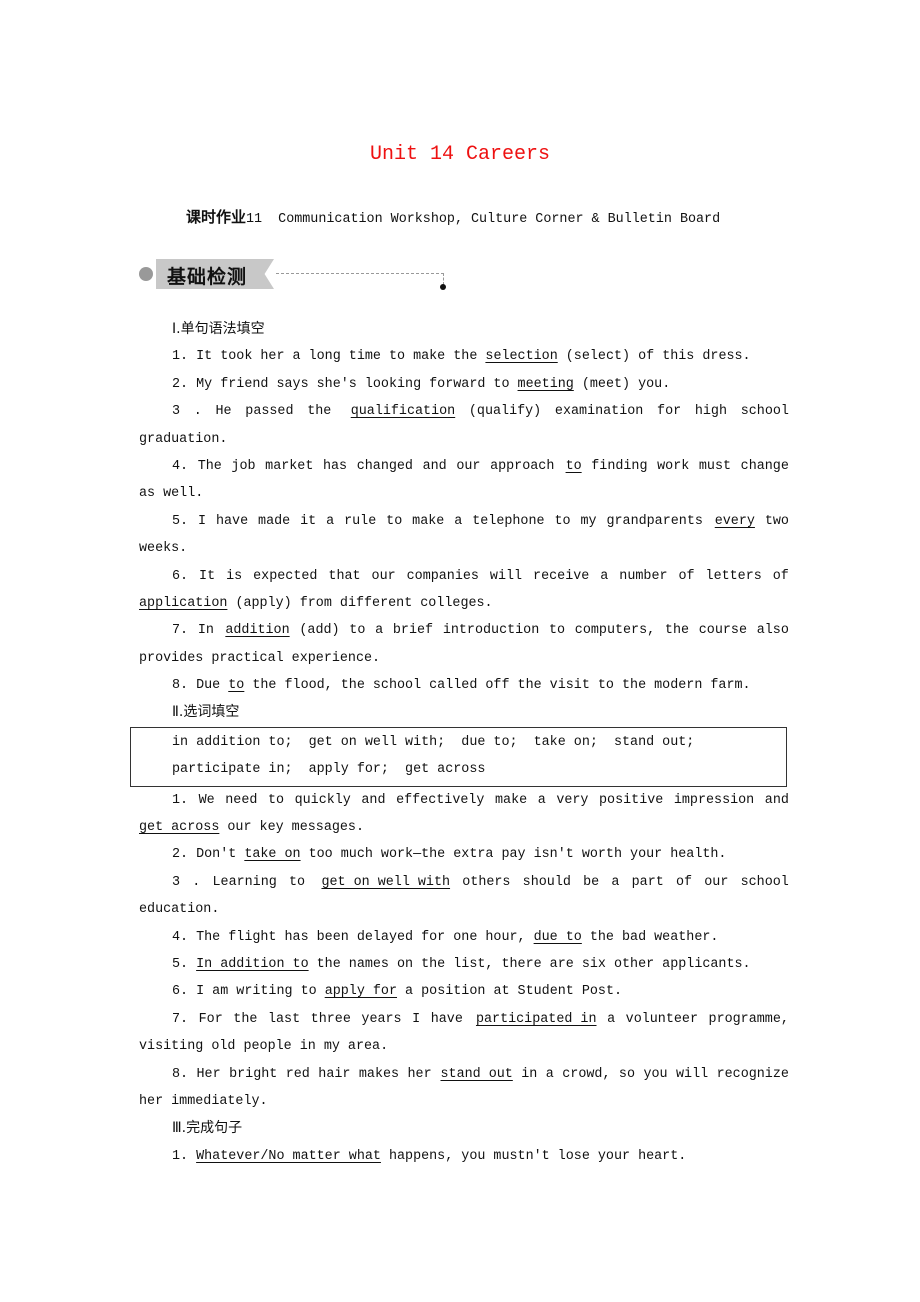  Describe the element at coordinates (734, 521) in the screenshot. I see `answer-blank: every` at that location.